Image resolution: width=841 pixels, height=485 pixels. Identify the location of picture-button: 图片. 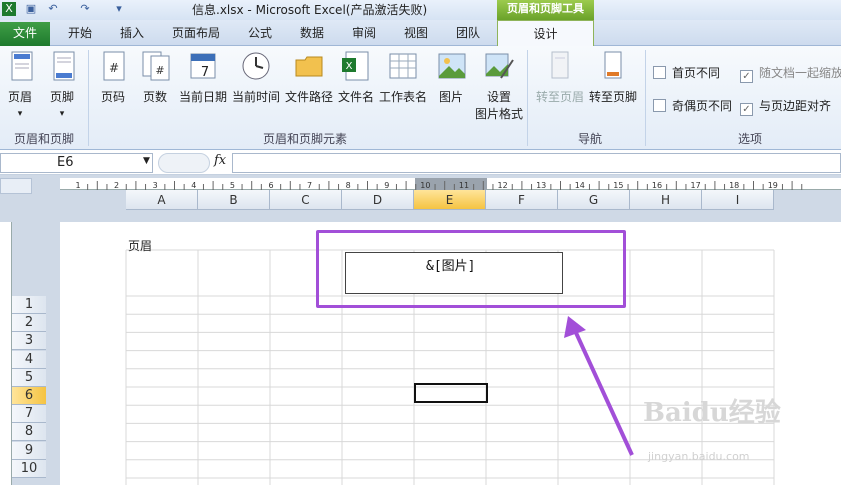
(451, 77).